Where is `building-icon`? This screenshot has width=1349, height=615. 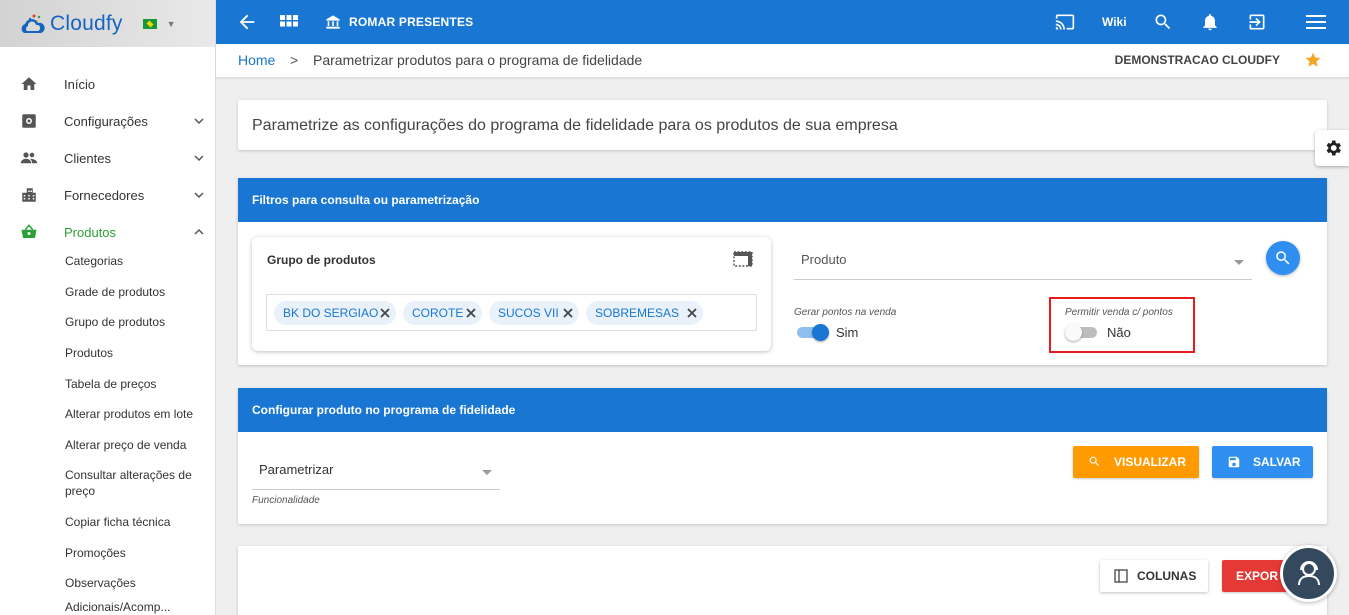 building-icon is located at coordinates (29, 195).